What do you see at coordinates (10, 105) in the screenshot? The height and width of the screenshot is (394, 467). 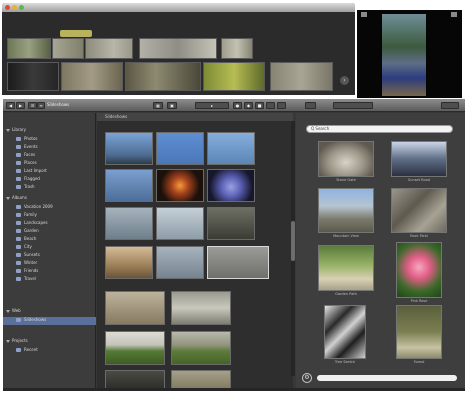 I see `back-button: ◀` at bounding box center [10, 105].